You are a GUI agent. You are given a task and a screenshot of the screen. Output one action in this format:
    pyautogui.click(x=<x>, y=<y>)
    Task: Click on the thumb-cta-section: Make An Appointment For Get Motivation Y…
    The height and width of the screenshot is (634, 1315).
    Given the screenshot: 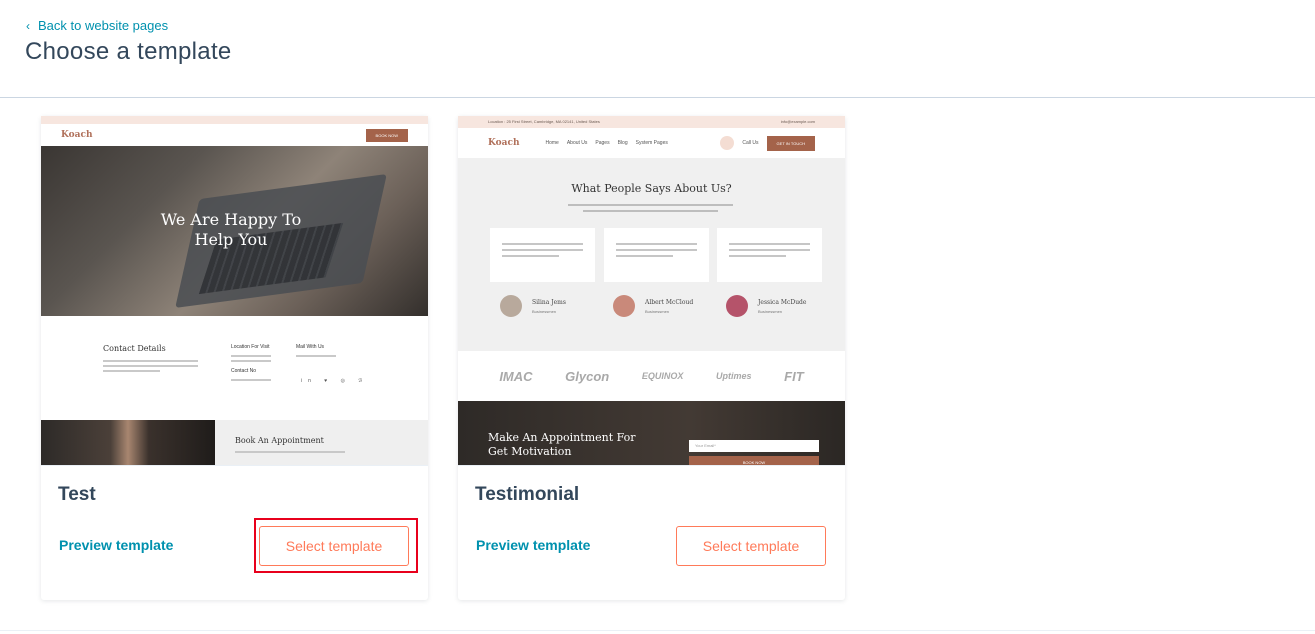 What is the action you would take?
    pyautogui.click(x=651, y=433)
    